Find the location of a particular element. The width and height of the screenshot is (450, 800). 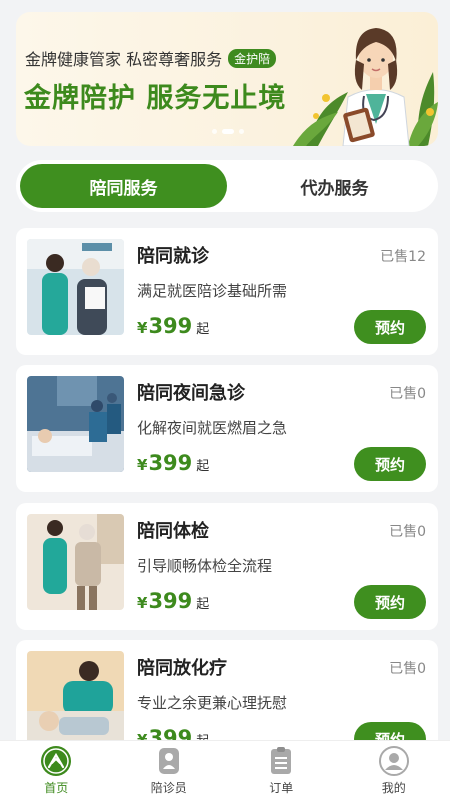

service-card: 陪同体检 已售0 引导顺畅体检全流程 ¥ 399 起 预约 is located at coordinates (227, 566).